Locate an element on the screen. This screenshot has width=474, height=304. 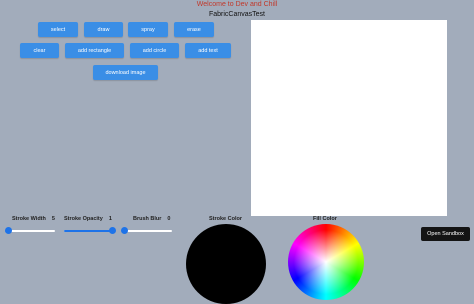
stroke-opacity-label-text: Stroke Opacity is located at coordinates (83, 219).